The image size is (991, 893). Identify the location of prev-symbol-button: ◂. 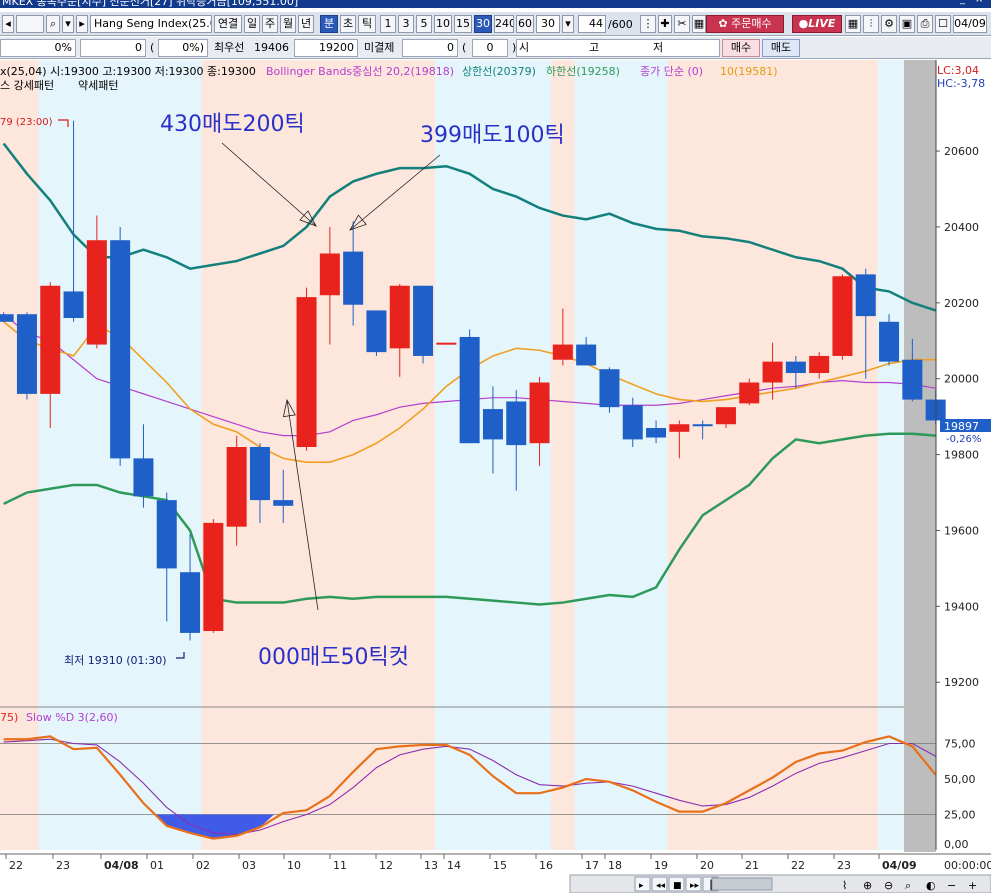
(8, 24).